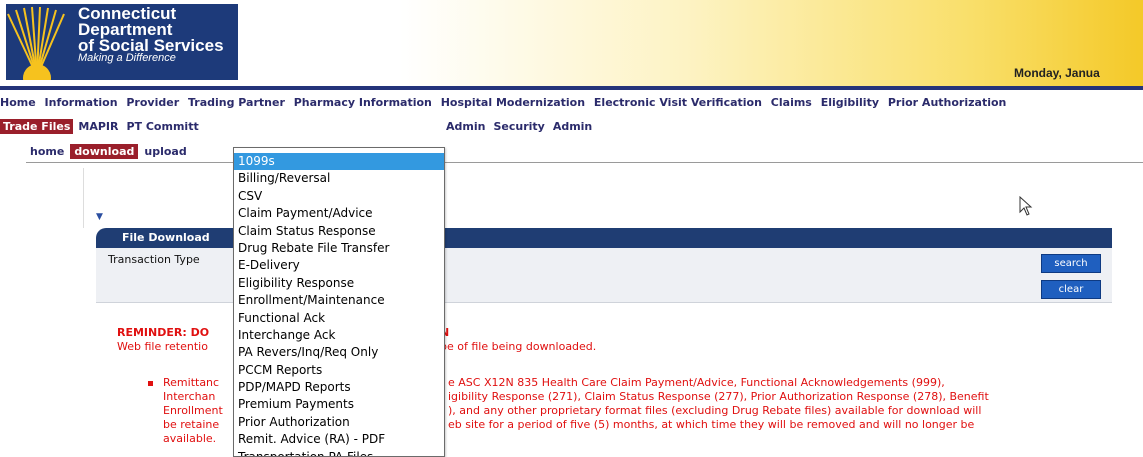 The width and height of the screenshot is (1143, 457). I want to click on tertiary-nav: home download upload, so click(96, 151).